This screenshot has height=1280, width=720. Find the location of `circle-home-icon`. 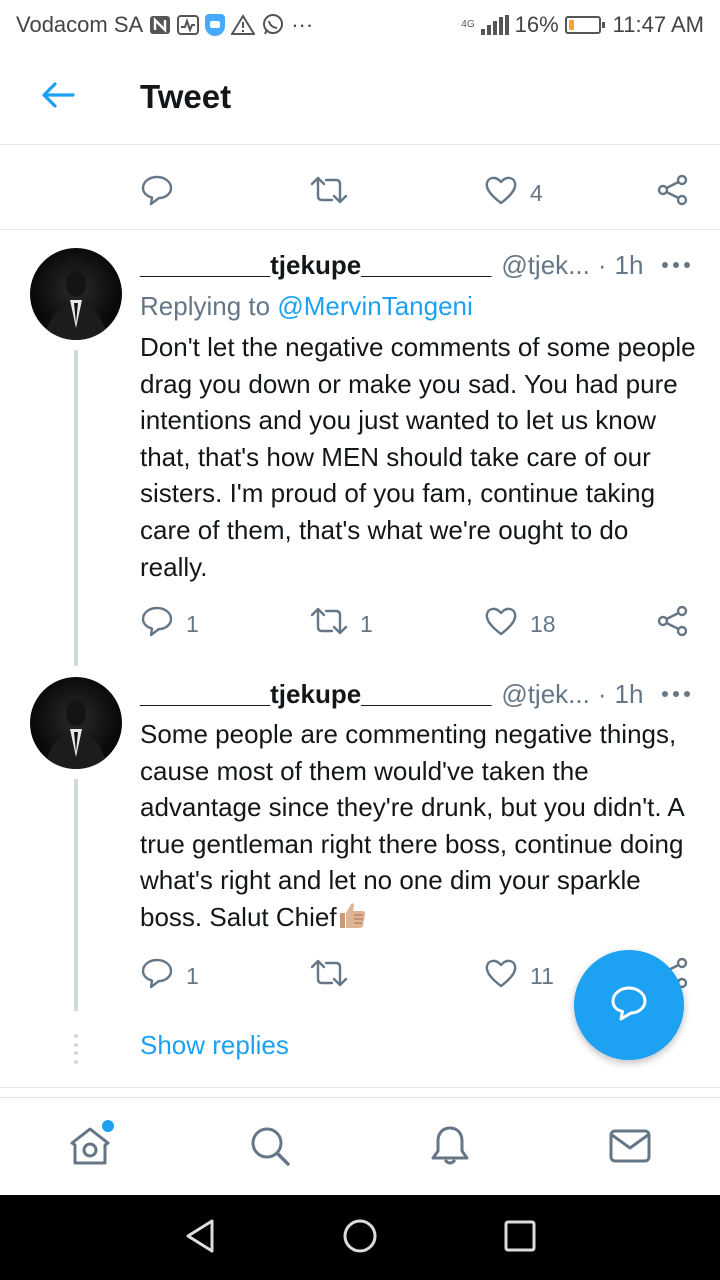

circle-home-icon is located at coordinates (360, 1238).